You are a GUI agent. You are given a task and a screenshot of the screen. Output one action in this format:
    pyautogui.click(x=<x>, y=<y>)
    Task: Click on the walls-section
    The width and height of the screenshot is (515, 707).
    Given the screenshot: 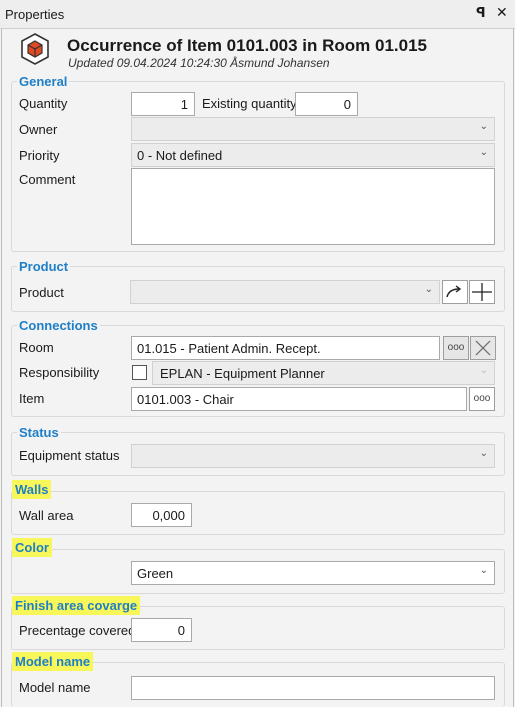 What is the action you would take?
    pyautogui.click(x=258, y=513)
    